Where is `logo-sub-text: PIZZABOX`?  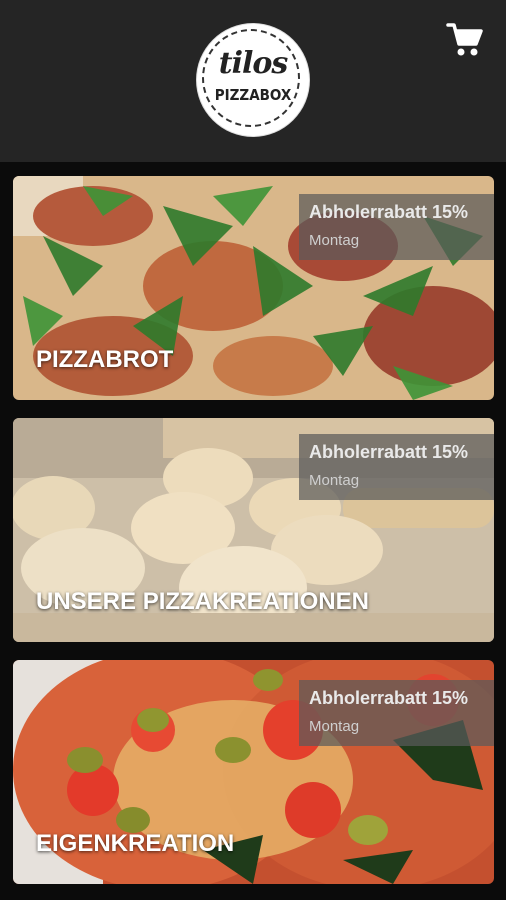
logo-sub-text: PIZZABOX is located at coordinates (253, 95).